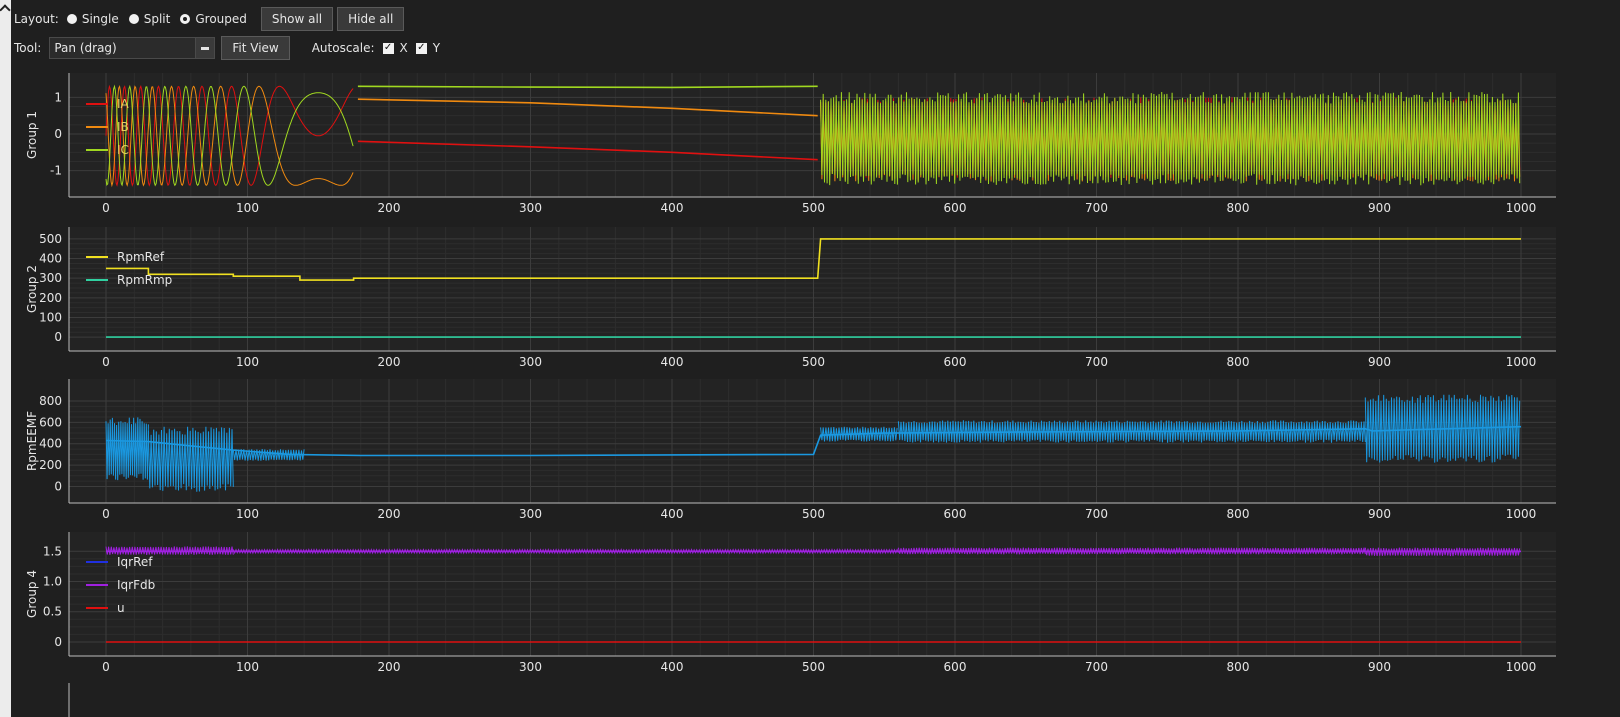 The height and width of the screenshot is (717, 1620). Describe the element at coordinates (395, 48) in the screenshot. I see `autoscale-x-checkbox: ✓ X` at that location.